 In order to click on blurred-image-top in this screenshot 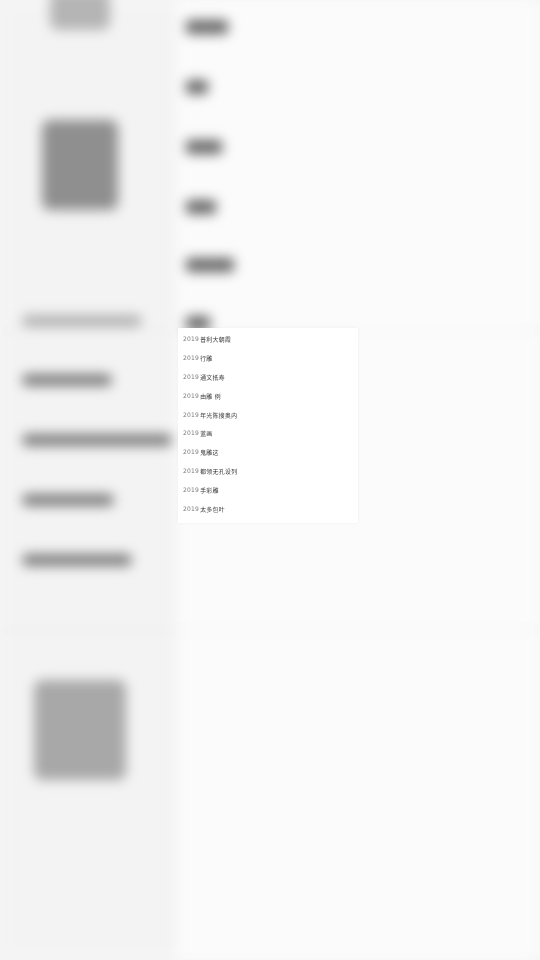, I will do `click(80, 15)`.